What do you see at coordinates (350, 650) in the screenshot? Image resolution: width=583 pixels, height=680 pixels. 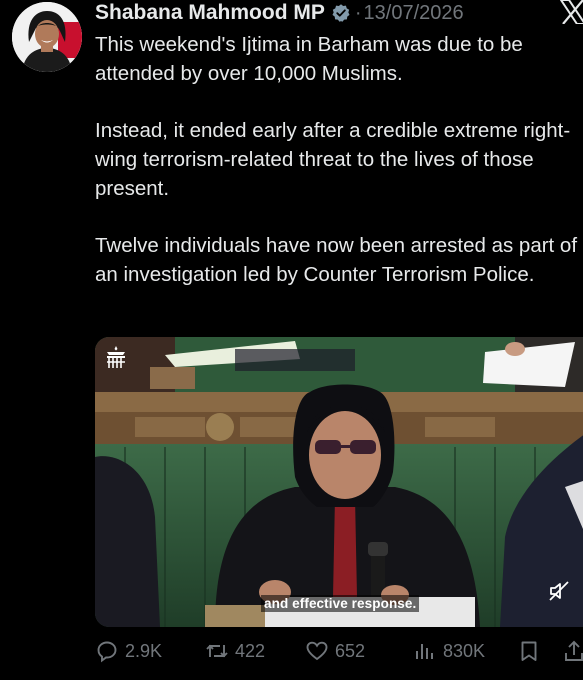 I see `like-count: 652` at bounding box center [350, 650].